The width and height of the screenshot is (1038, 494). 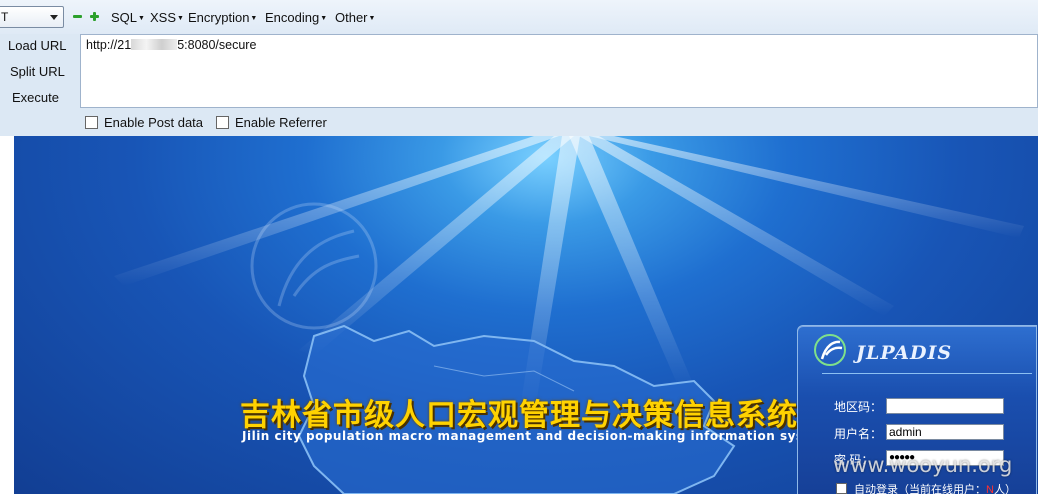 I want to click on plus-icon, so click(x=94, y=16).